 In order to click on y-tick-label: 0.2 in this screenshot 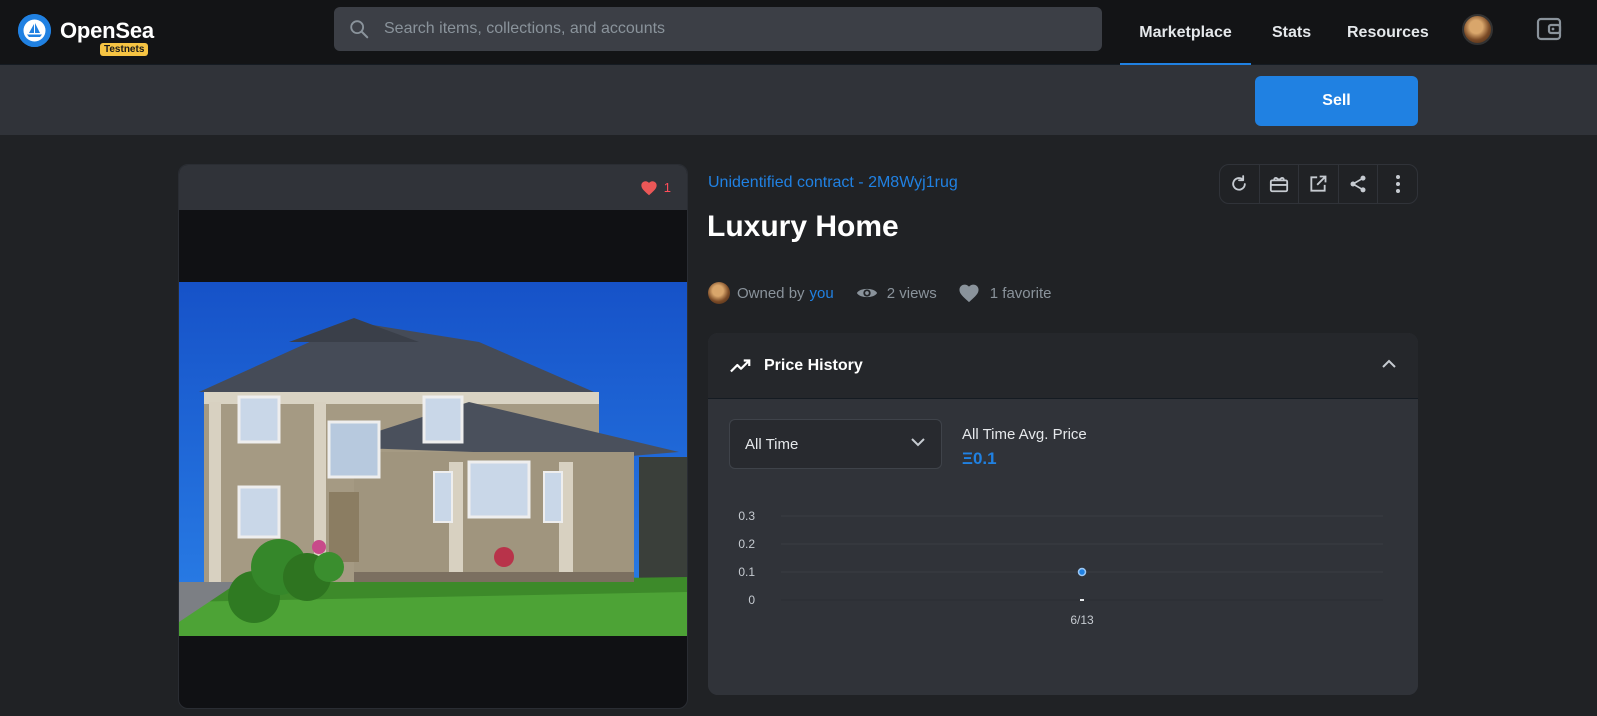, I will do `click(746, 544)`.